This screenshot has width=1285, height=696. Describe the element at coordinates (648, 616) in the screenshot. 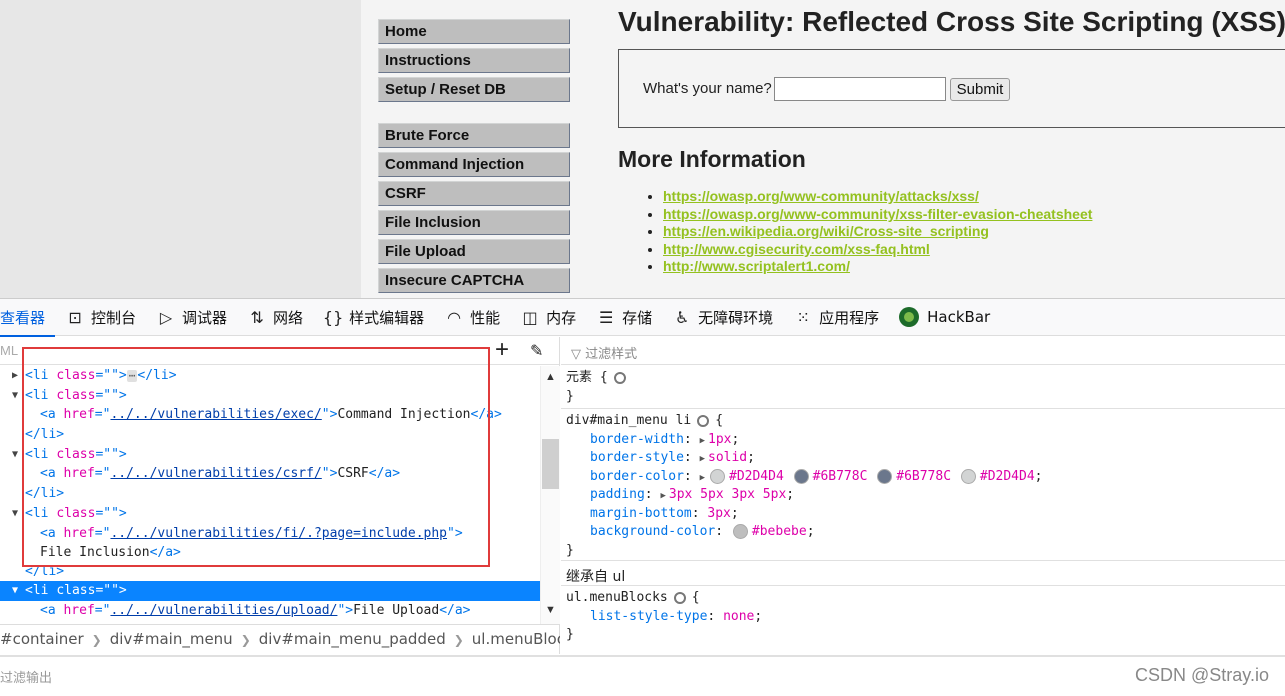

I see `prop-name: list-style-type` at that location.